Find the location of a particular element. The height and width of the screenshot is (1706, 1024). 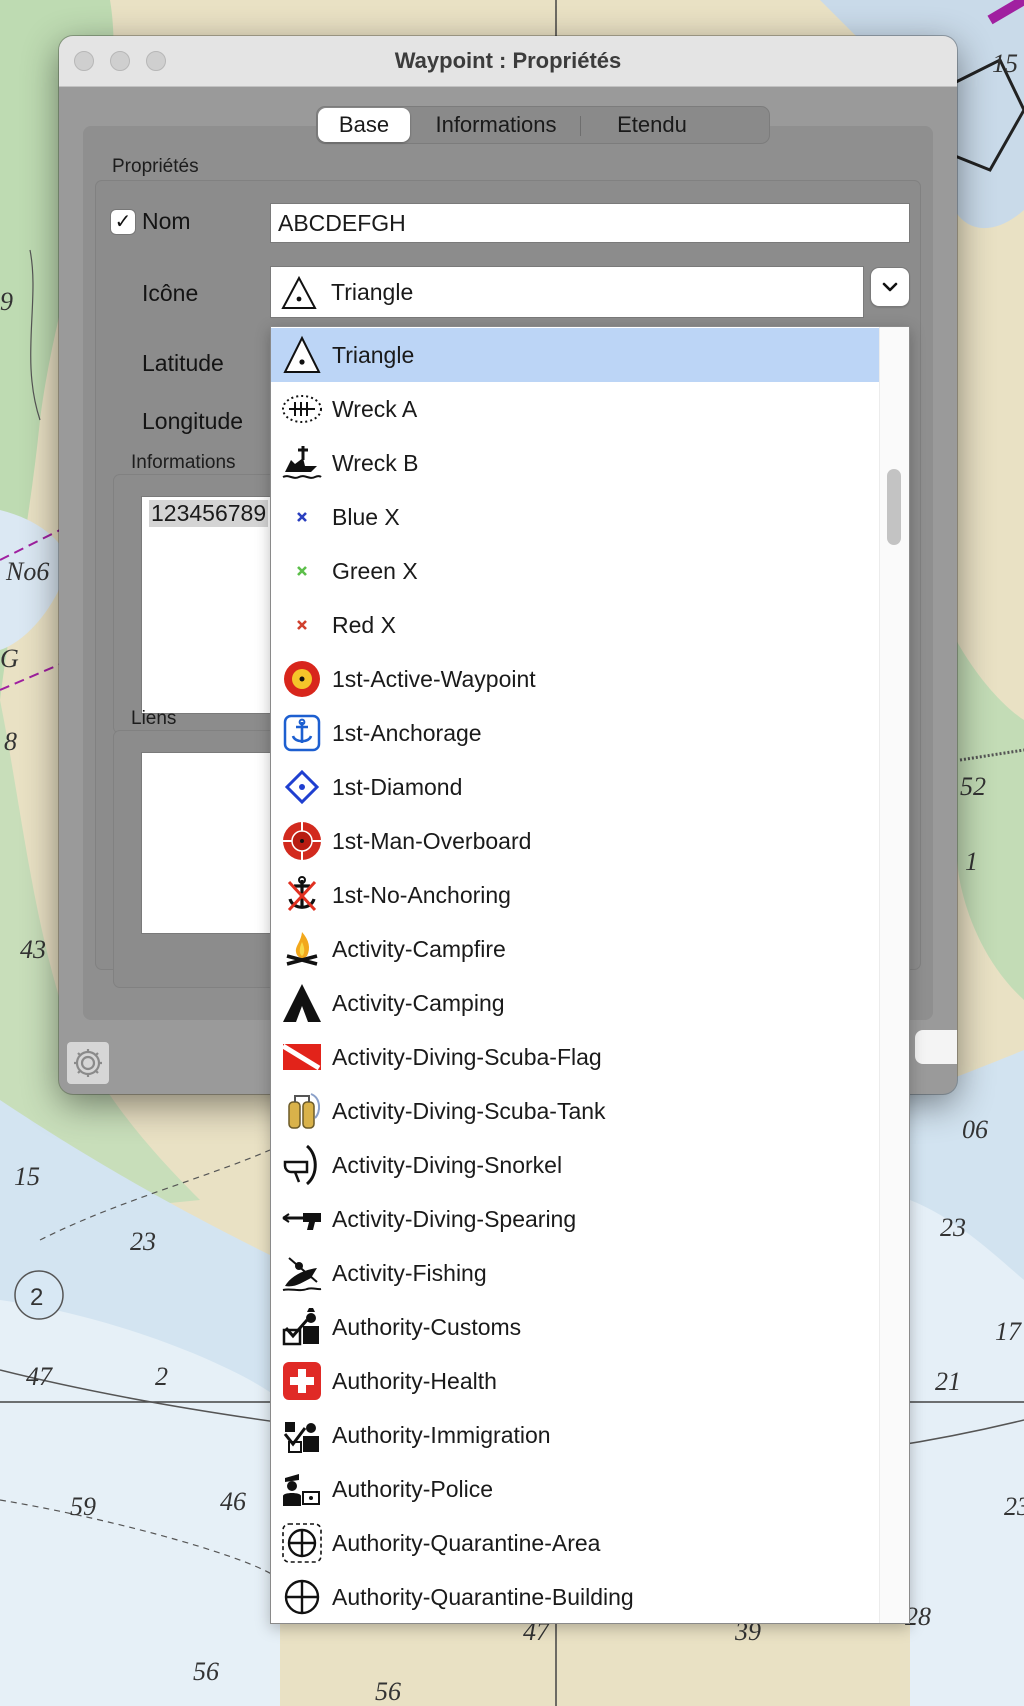

map-depth-label: 06 is located at coordinates (975, 1129).